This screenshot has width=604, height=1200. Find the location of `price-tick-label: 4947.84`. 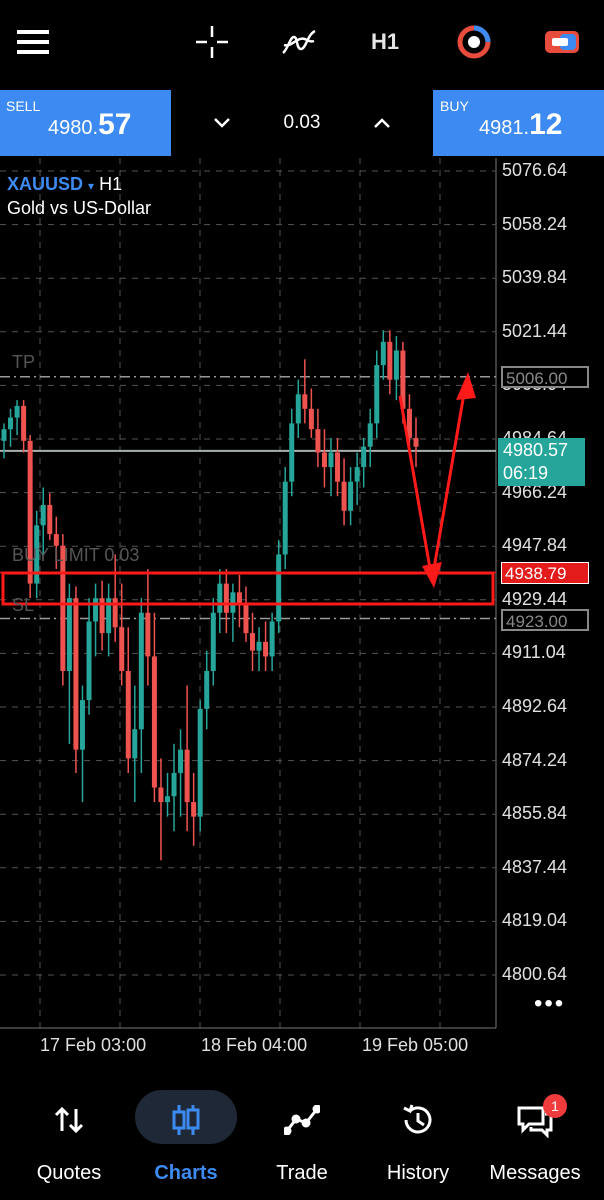

price-tick-label: 4947.84 is located at coordinates (535, 545).